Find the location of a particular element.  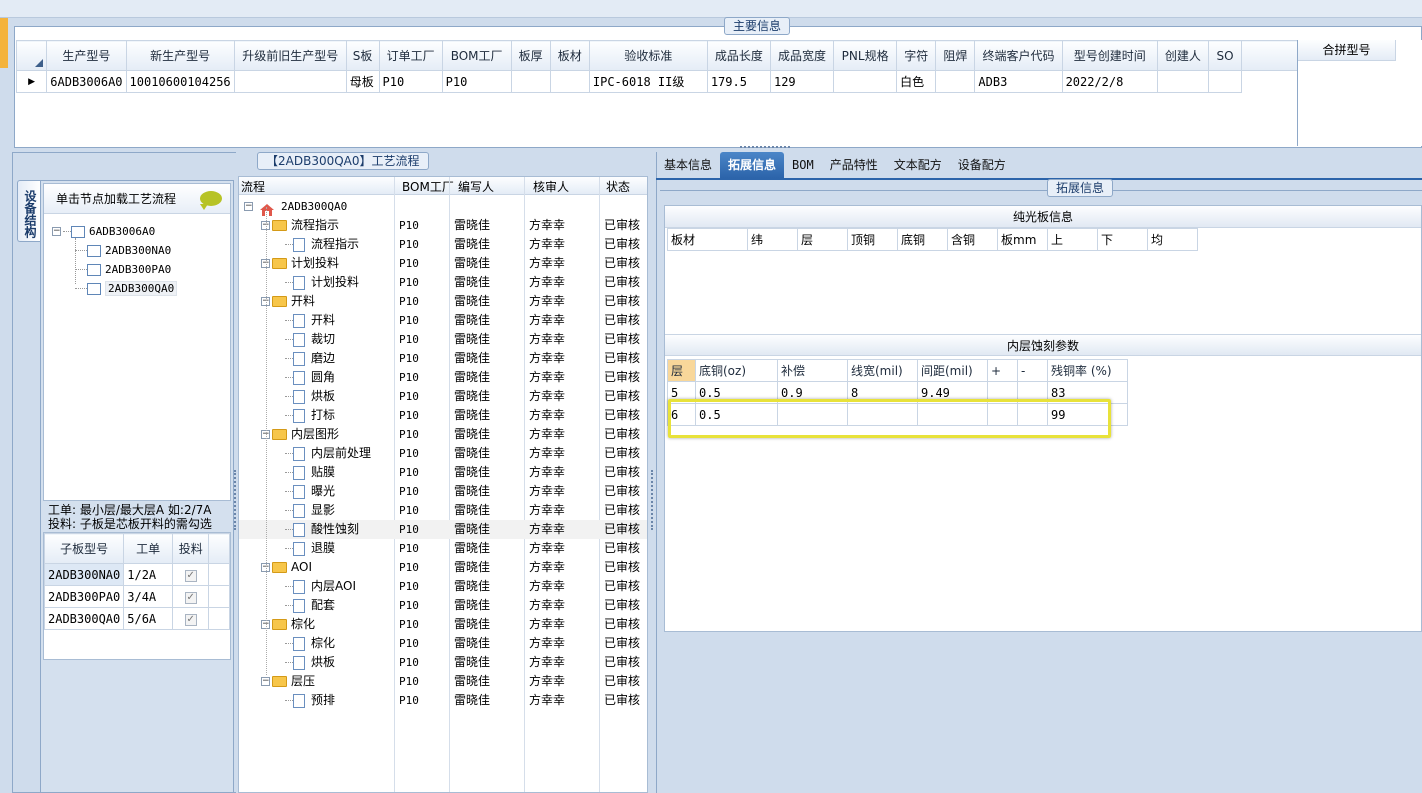

flow-row: 开料 P10 雷晓佳 方幸幸 已审核 is located at coordinates (443, 320).